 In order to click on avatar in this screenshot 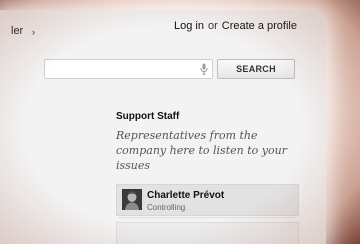, I will do `click(132, 199)`.